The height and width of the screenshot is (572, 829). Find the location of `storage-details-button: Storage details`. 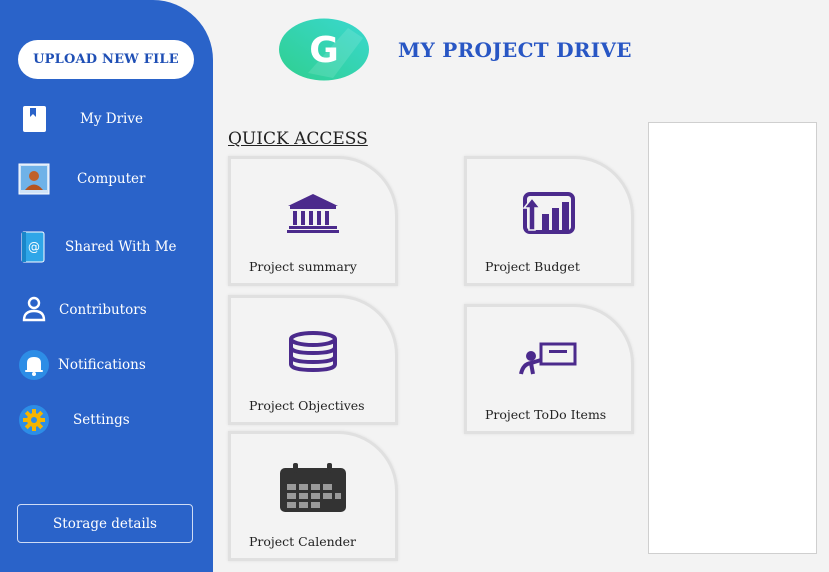

storage-details-button: Storage details is located at coordinates (105, 523).